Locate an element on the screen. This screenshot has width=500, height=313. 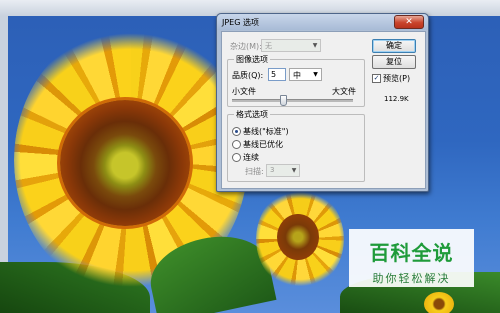
close-button: ✕ is located at coordinates (409, 22).